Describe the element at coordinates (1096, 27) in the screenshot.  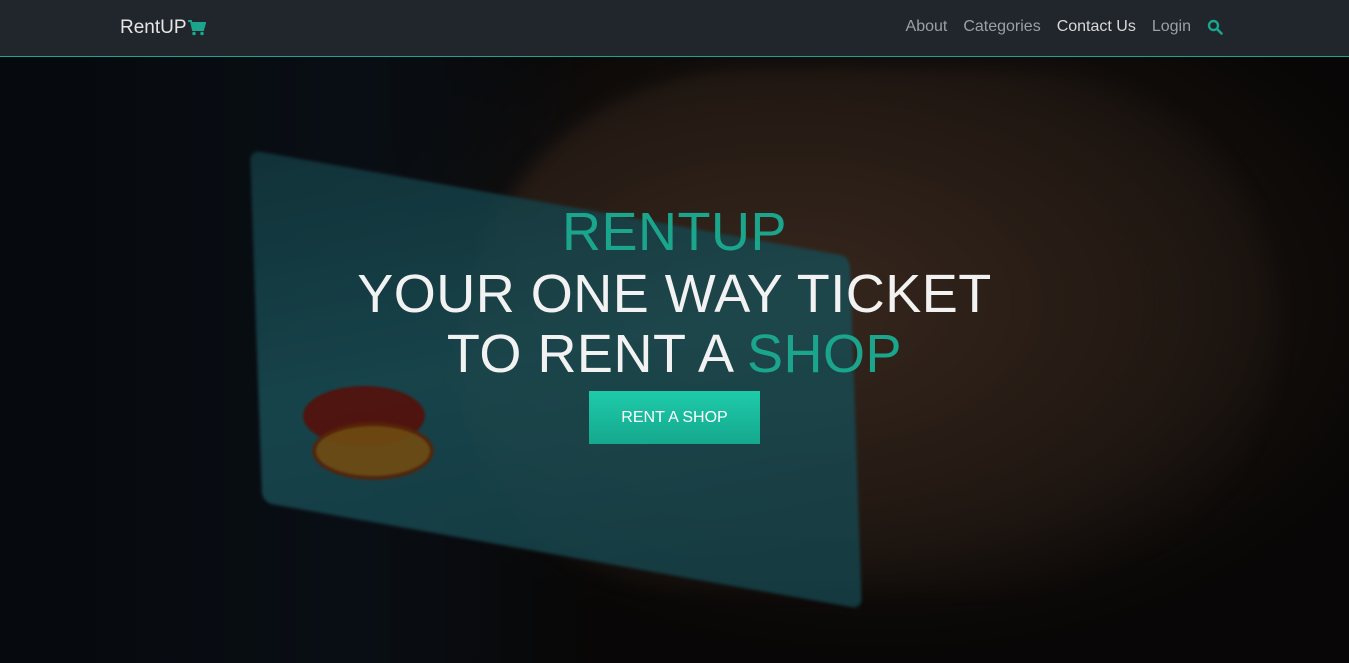
I see `nav-link-contact-us: Contact Us` at that location.